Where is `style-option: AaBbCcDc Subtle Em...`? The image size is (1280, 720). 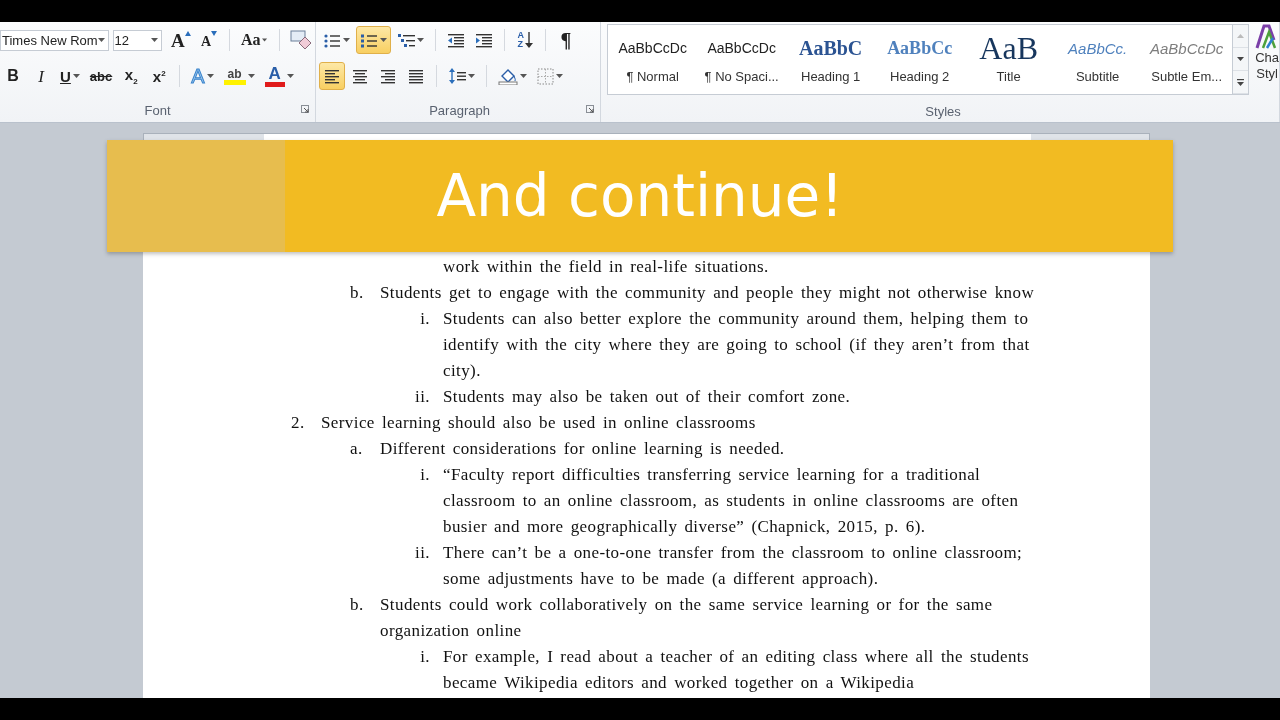
style-option: AaBbCcDc Subtle Em... is located at coordinates (1187, 59).